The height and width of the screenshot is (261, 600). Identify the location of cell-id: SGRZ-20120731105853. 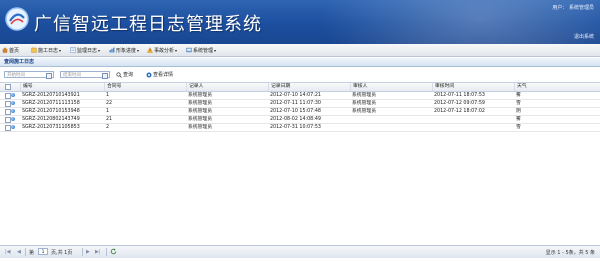
(51, 127).